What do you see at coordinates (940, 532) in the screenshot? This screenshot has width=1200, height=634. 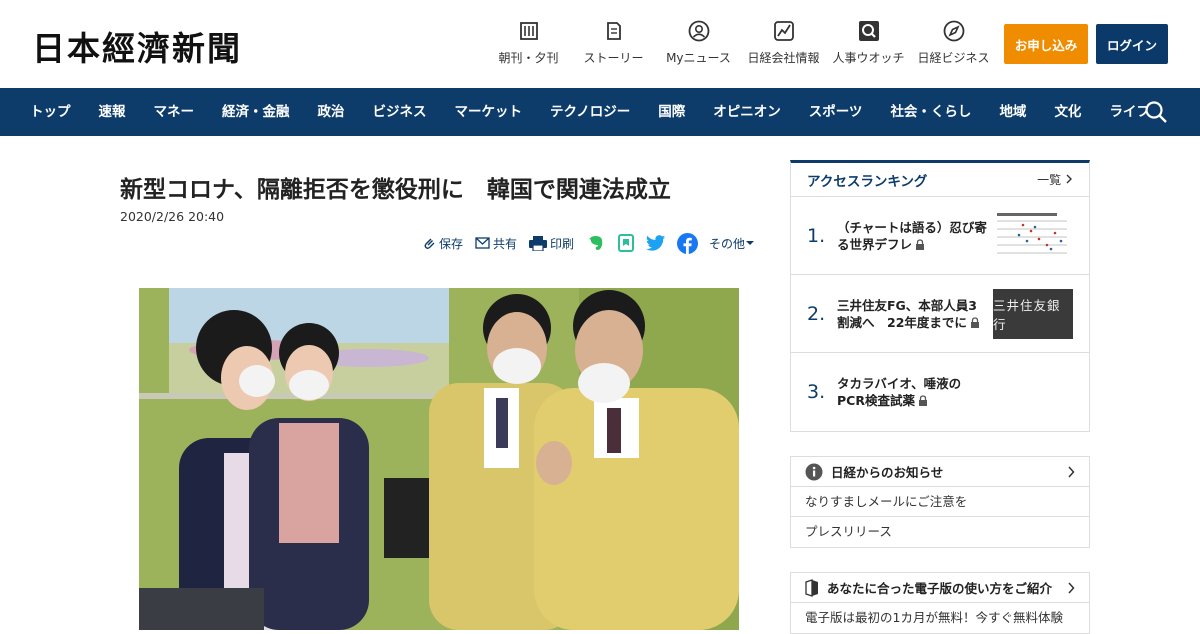 I see `notice-item: プレスリリース` at bounding box center [940, 532].